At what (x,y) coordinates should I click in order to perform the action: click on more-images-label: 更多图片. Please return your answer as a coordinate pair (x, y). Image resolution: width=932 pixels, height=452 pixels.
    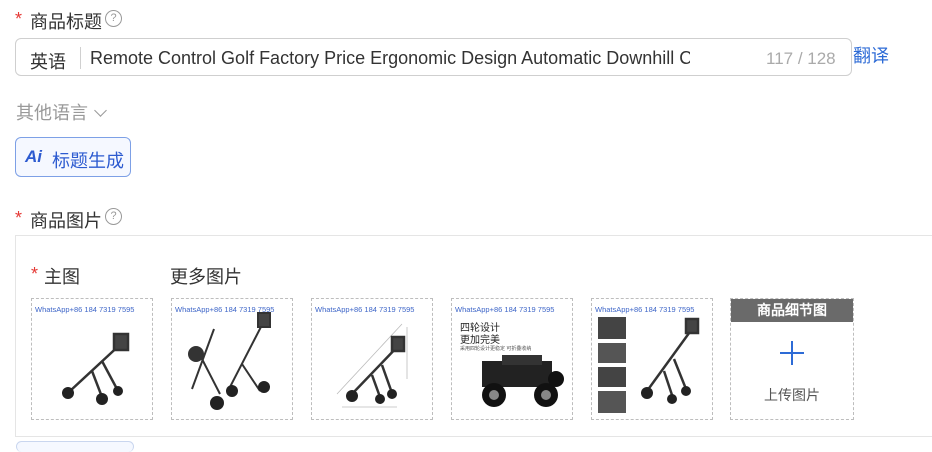
    Looking at the image, I should click on (206, 277).